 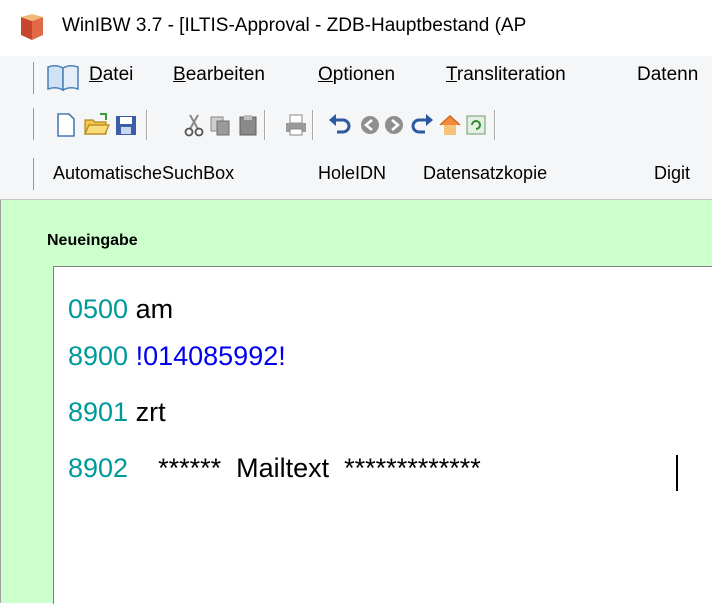 I want to click on toolbar-grip, so click(x=35, y=124).